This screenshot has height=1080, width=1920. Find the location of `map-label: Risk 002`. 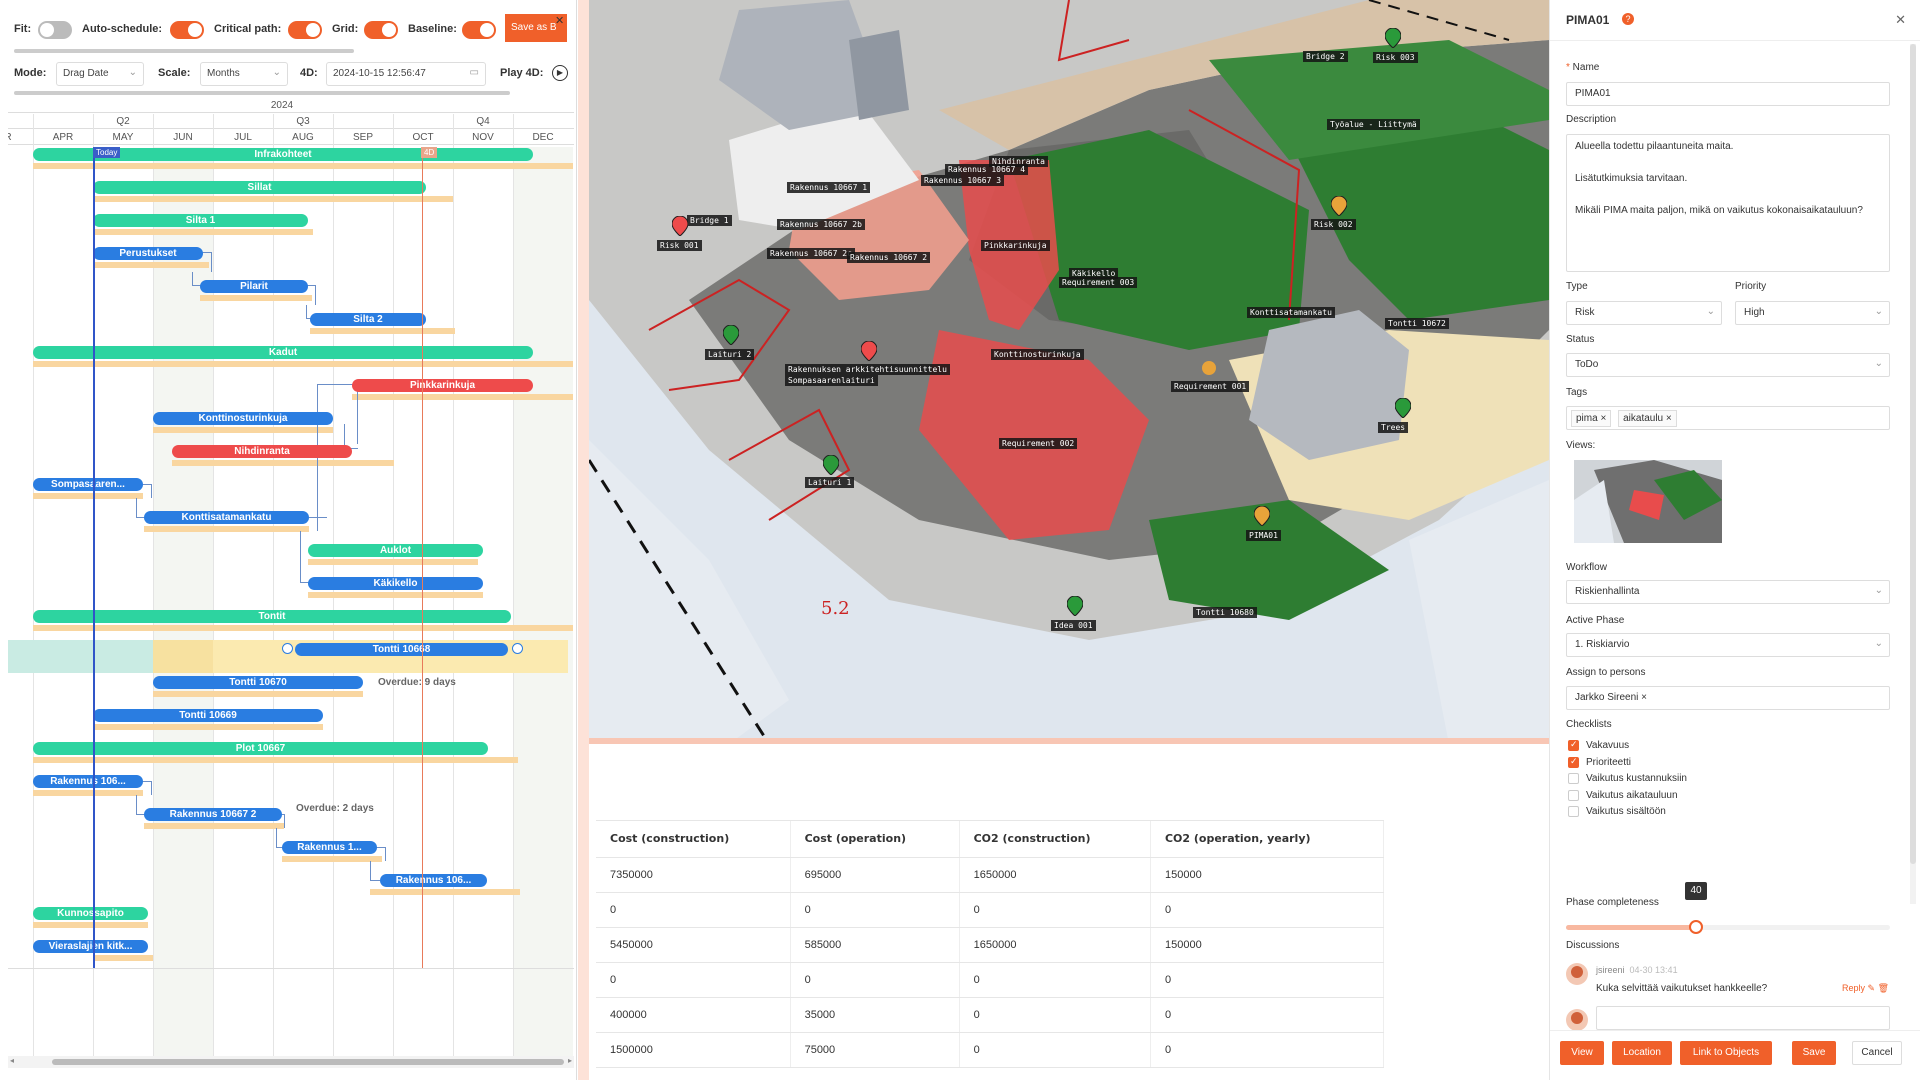

map-label: Risk 002 is located at coordinates (1333, 224).